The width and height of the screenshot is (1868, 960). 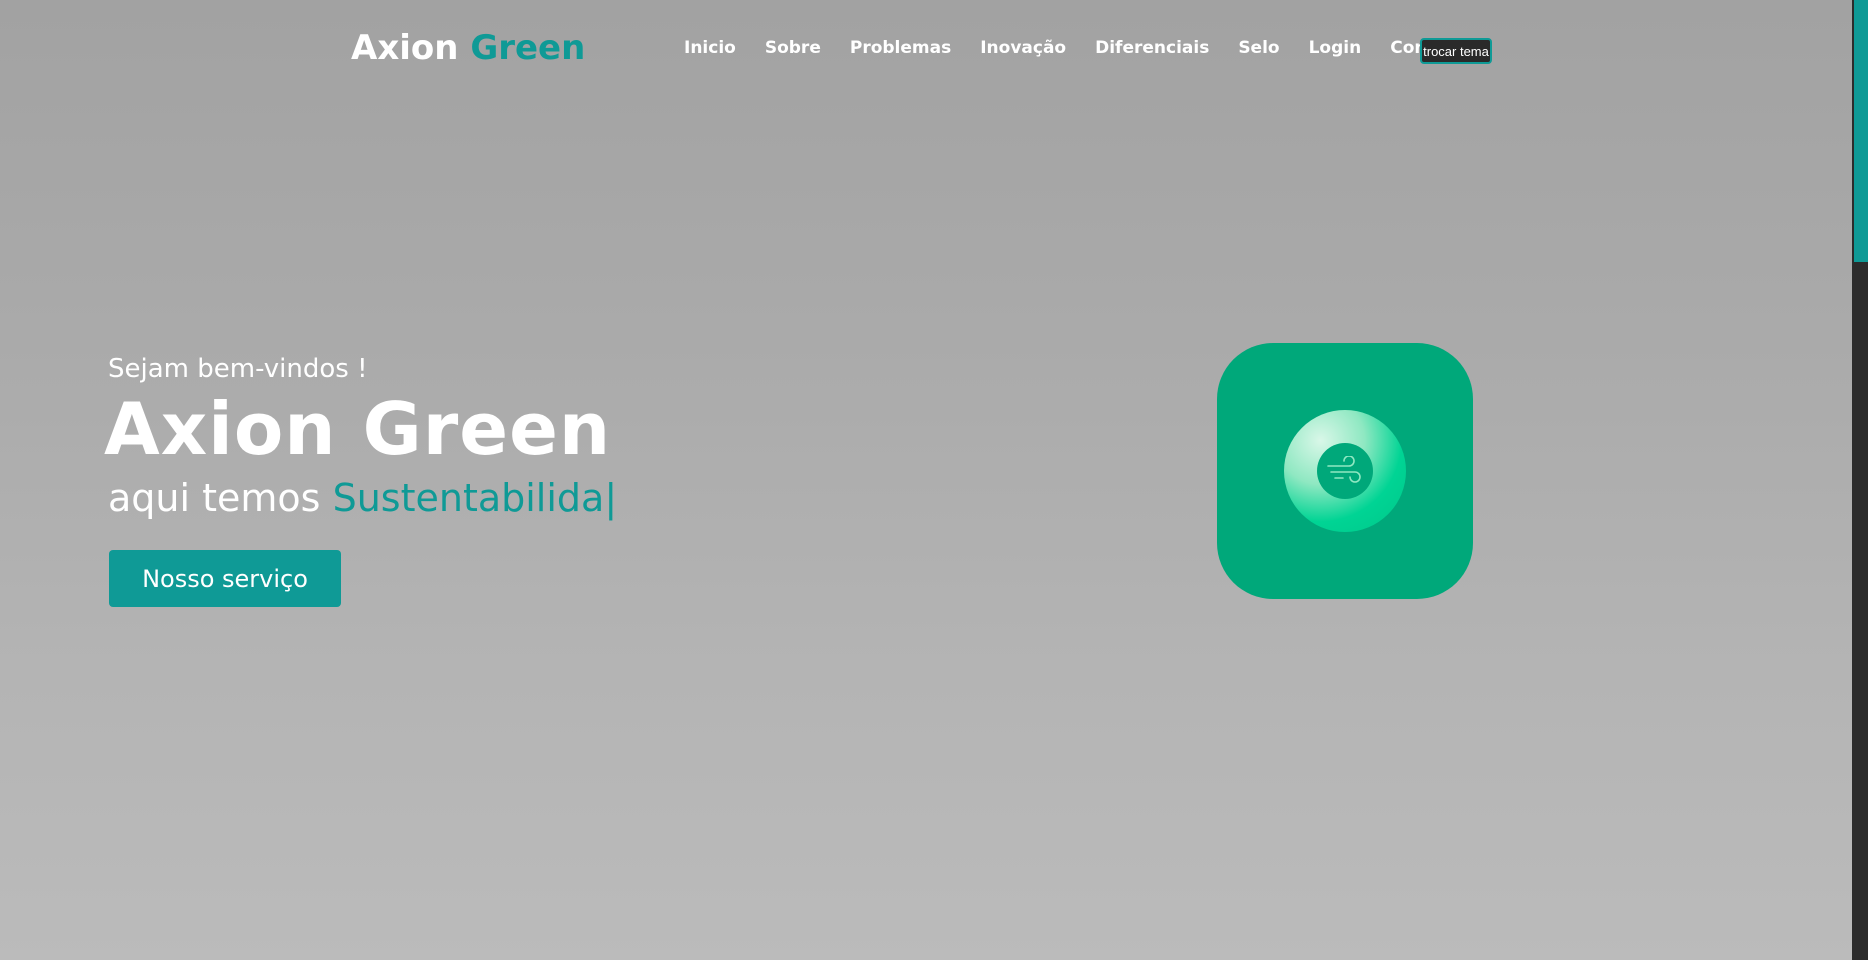 I want to click on hero-tagline: aqui temos Sustentabilida|, so click(x=362, y=498).